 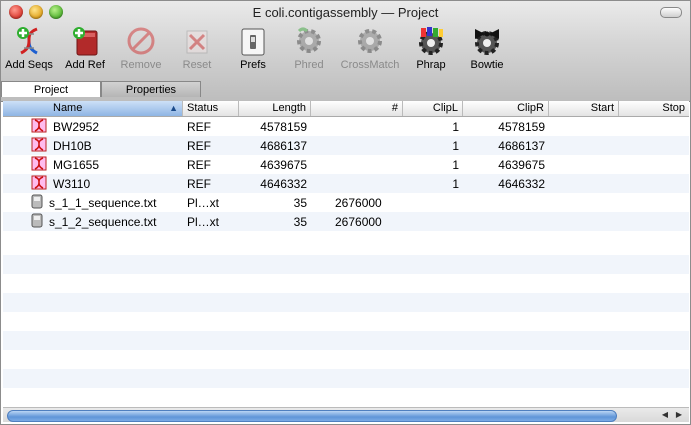 I want to click on window-title: E coli.contigassembly — Project, so click(x=345, y=12).